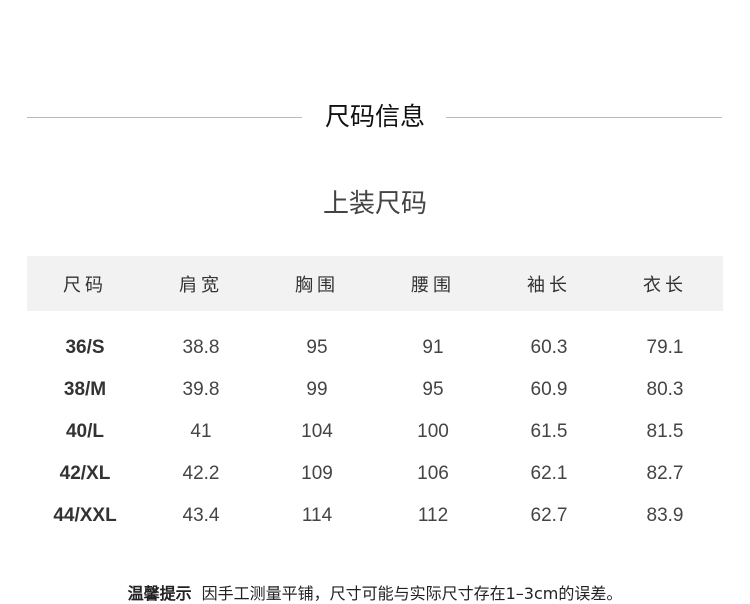  Describe the element at coordinates (665, 347) in the screenshot. I see `value-cell: 79.1` at that location.